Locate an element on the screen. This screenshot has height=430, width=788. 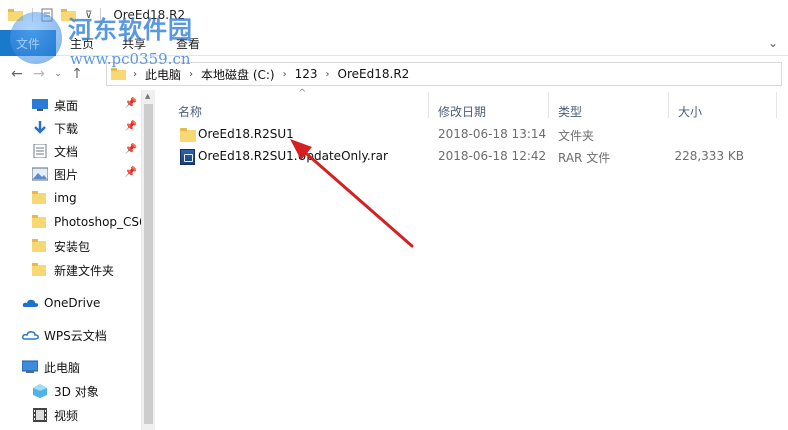
file-size: 228,333 KB is located at coordinates (709, 156).